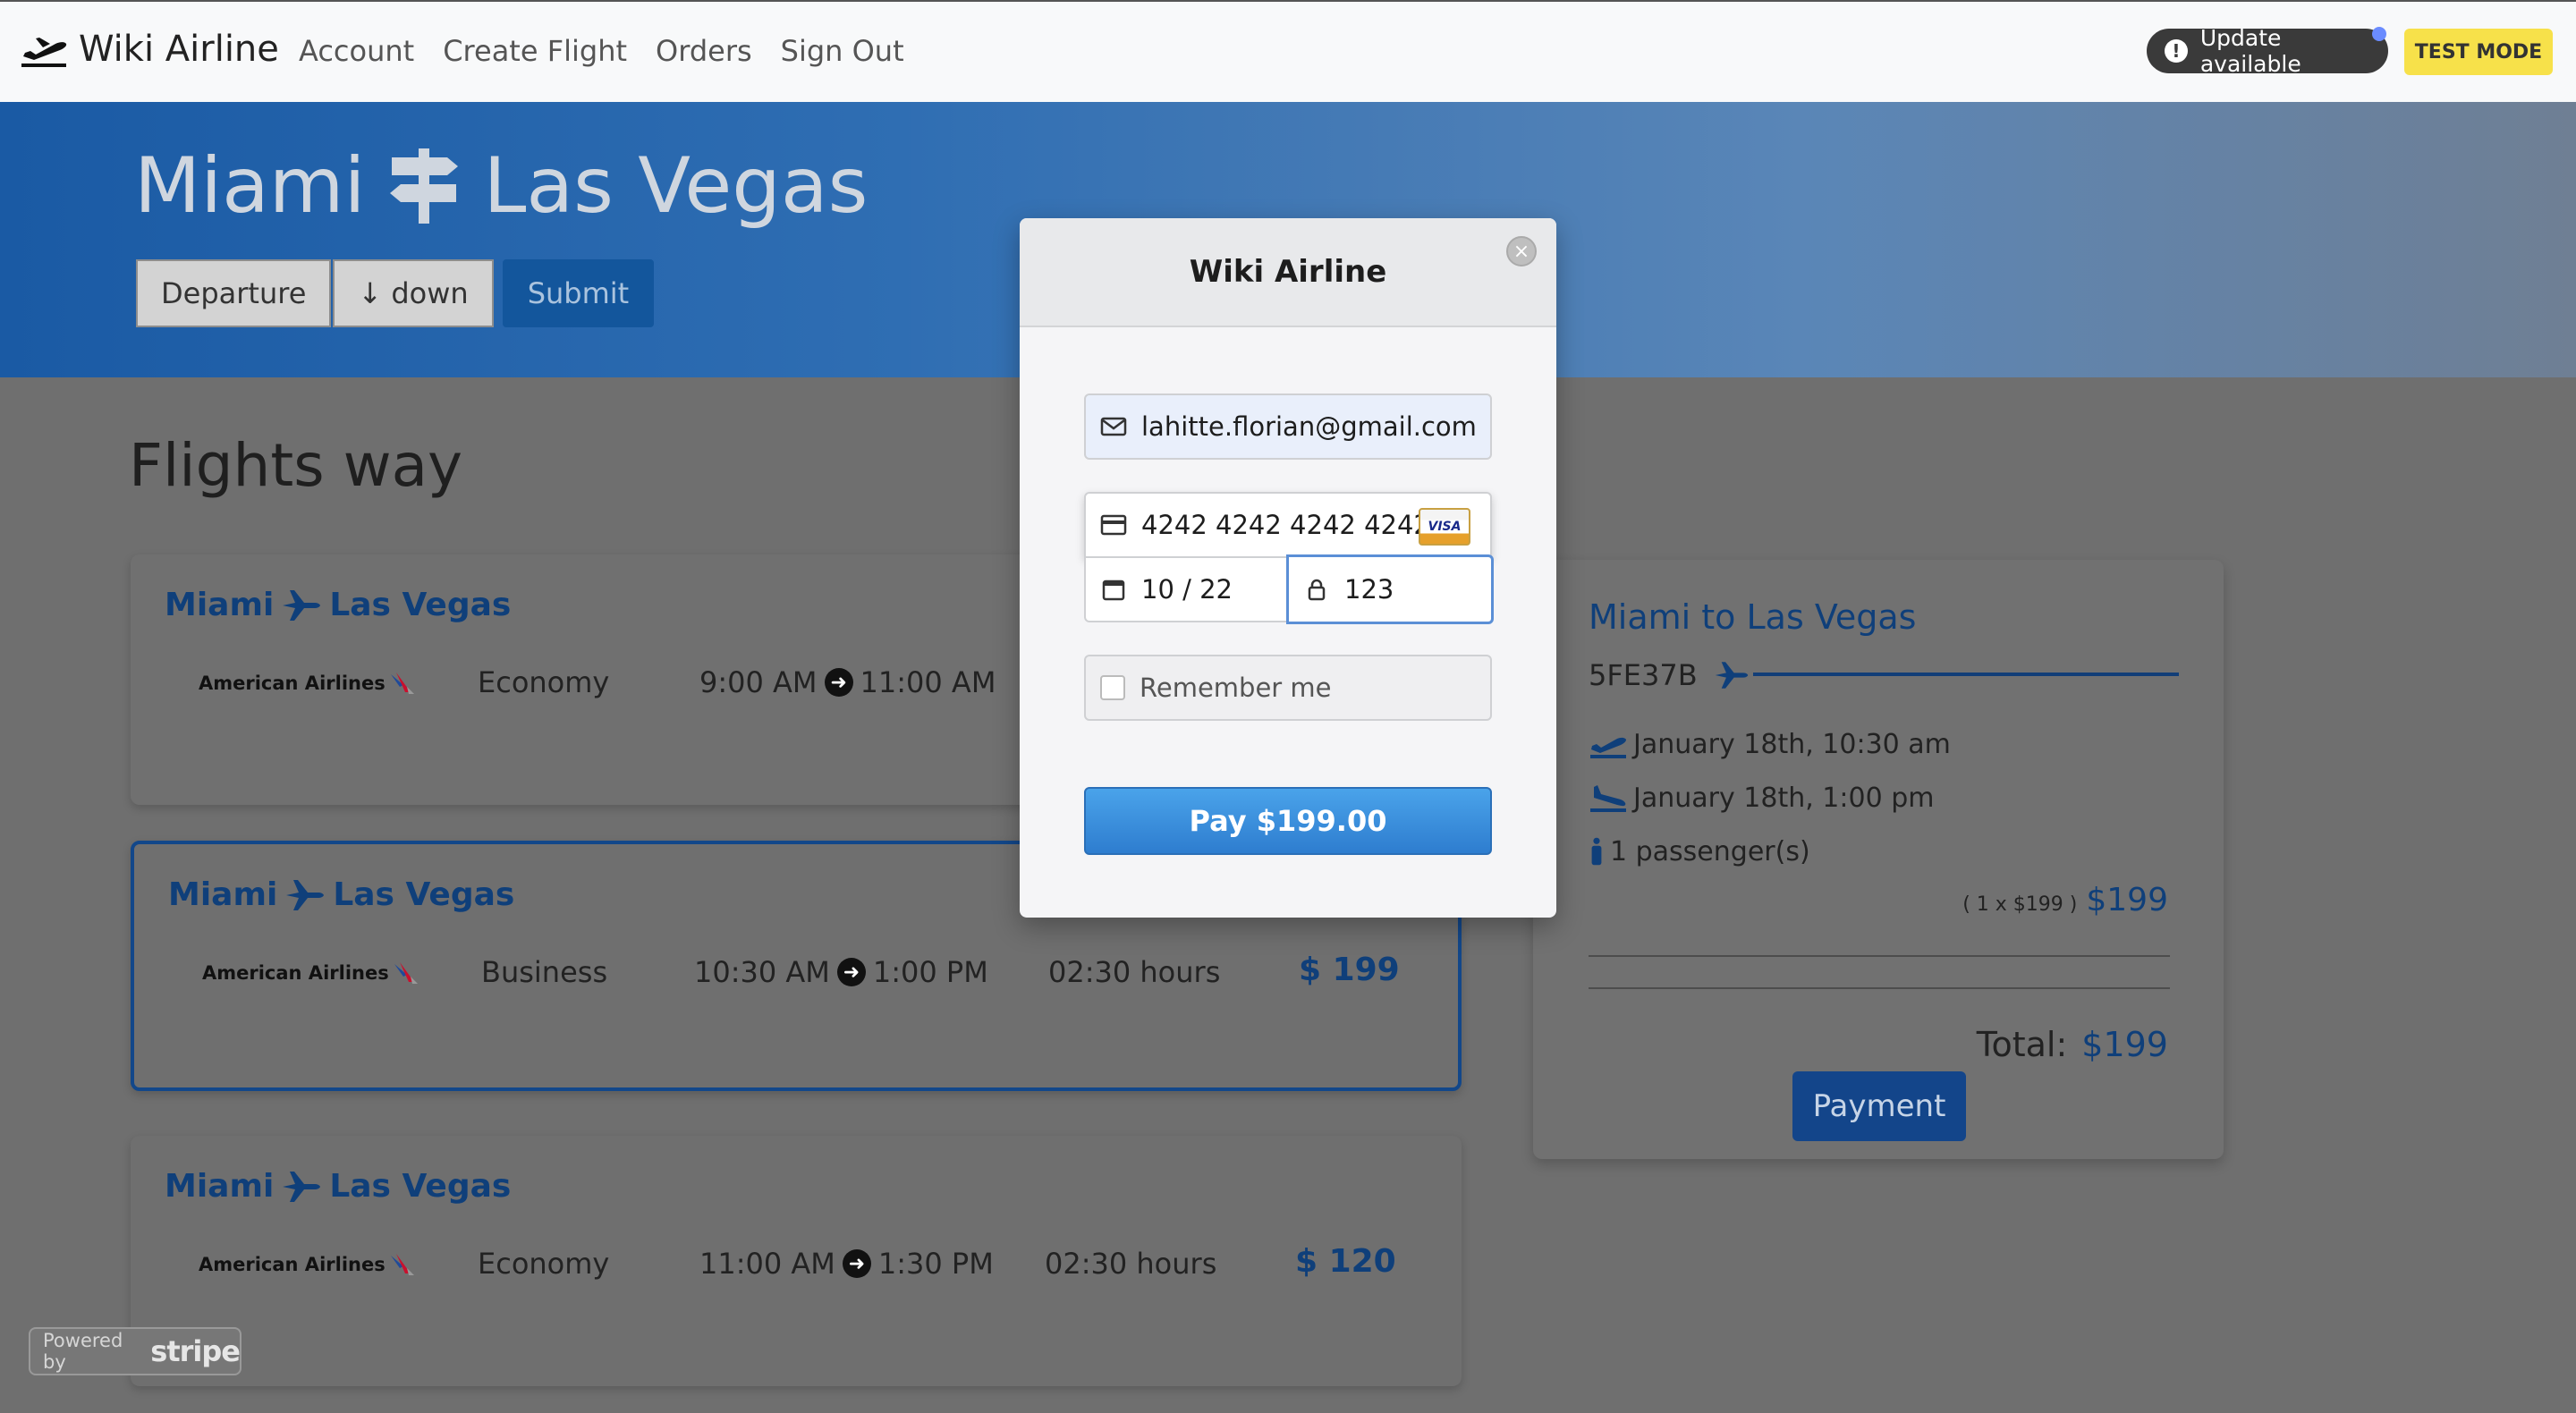 This screenshot has height=1413, width=2576. I want to click on flight-times: 10:30 AM ➜ 1:00 PM, so click(841, 972).